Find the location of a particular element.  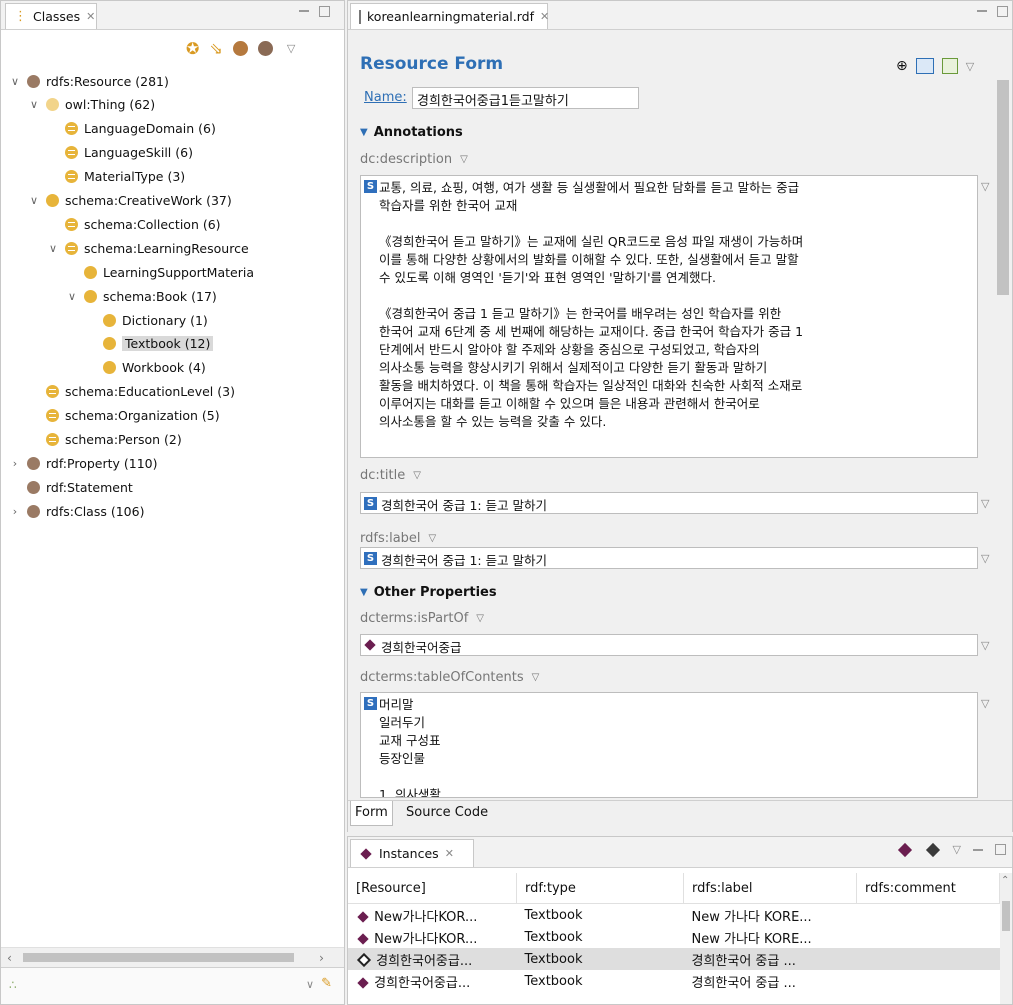

tree-item: schema:Person (2) is located at coordinates (105, 440).